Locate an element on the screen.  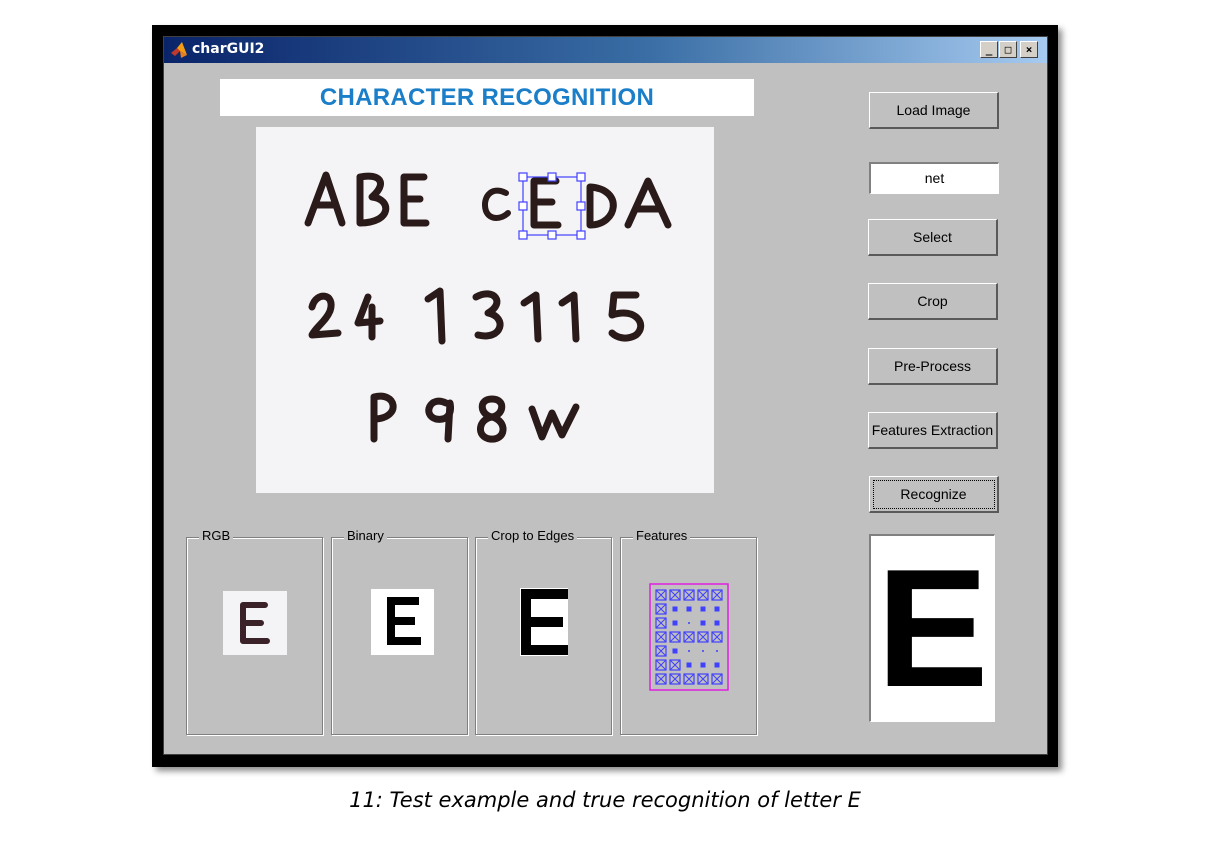
recognized-letter: E is located at coordinates (932, 628).